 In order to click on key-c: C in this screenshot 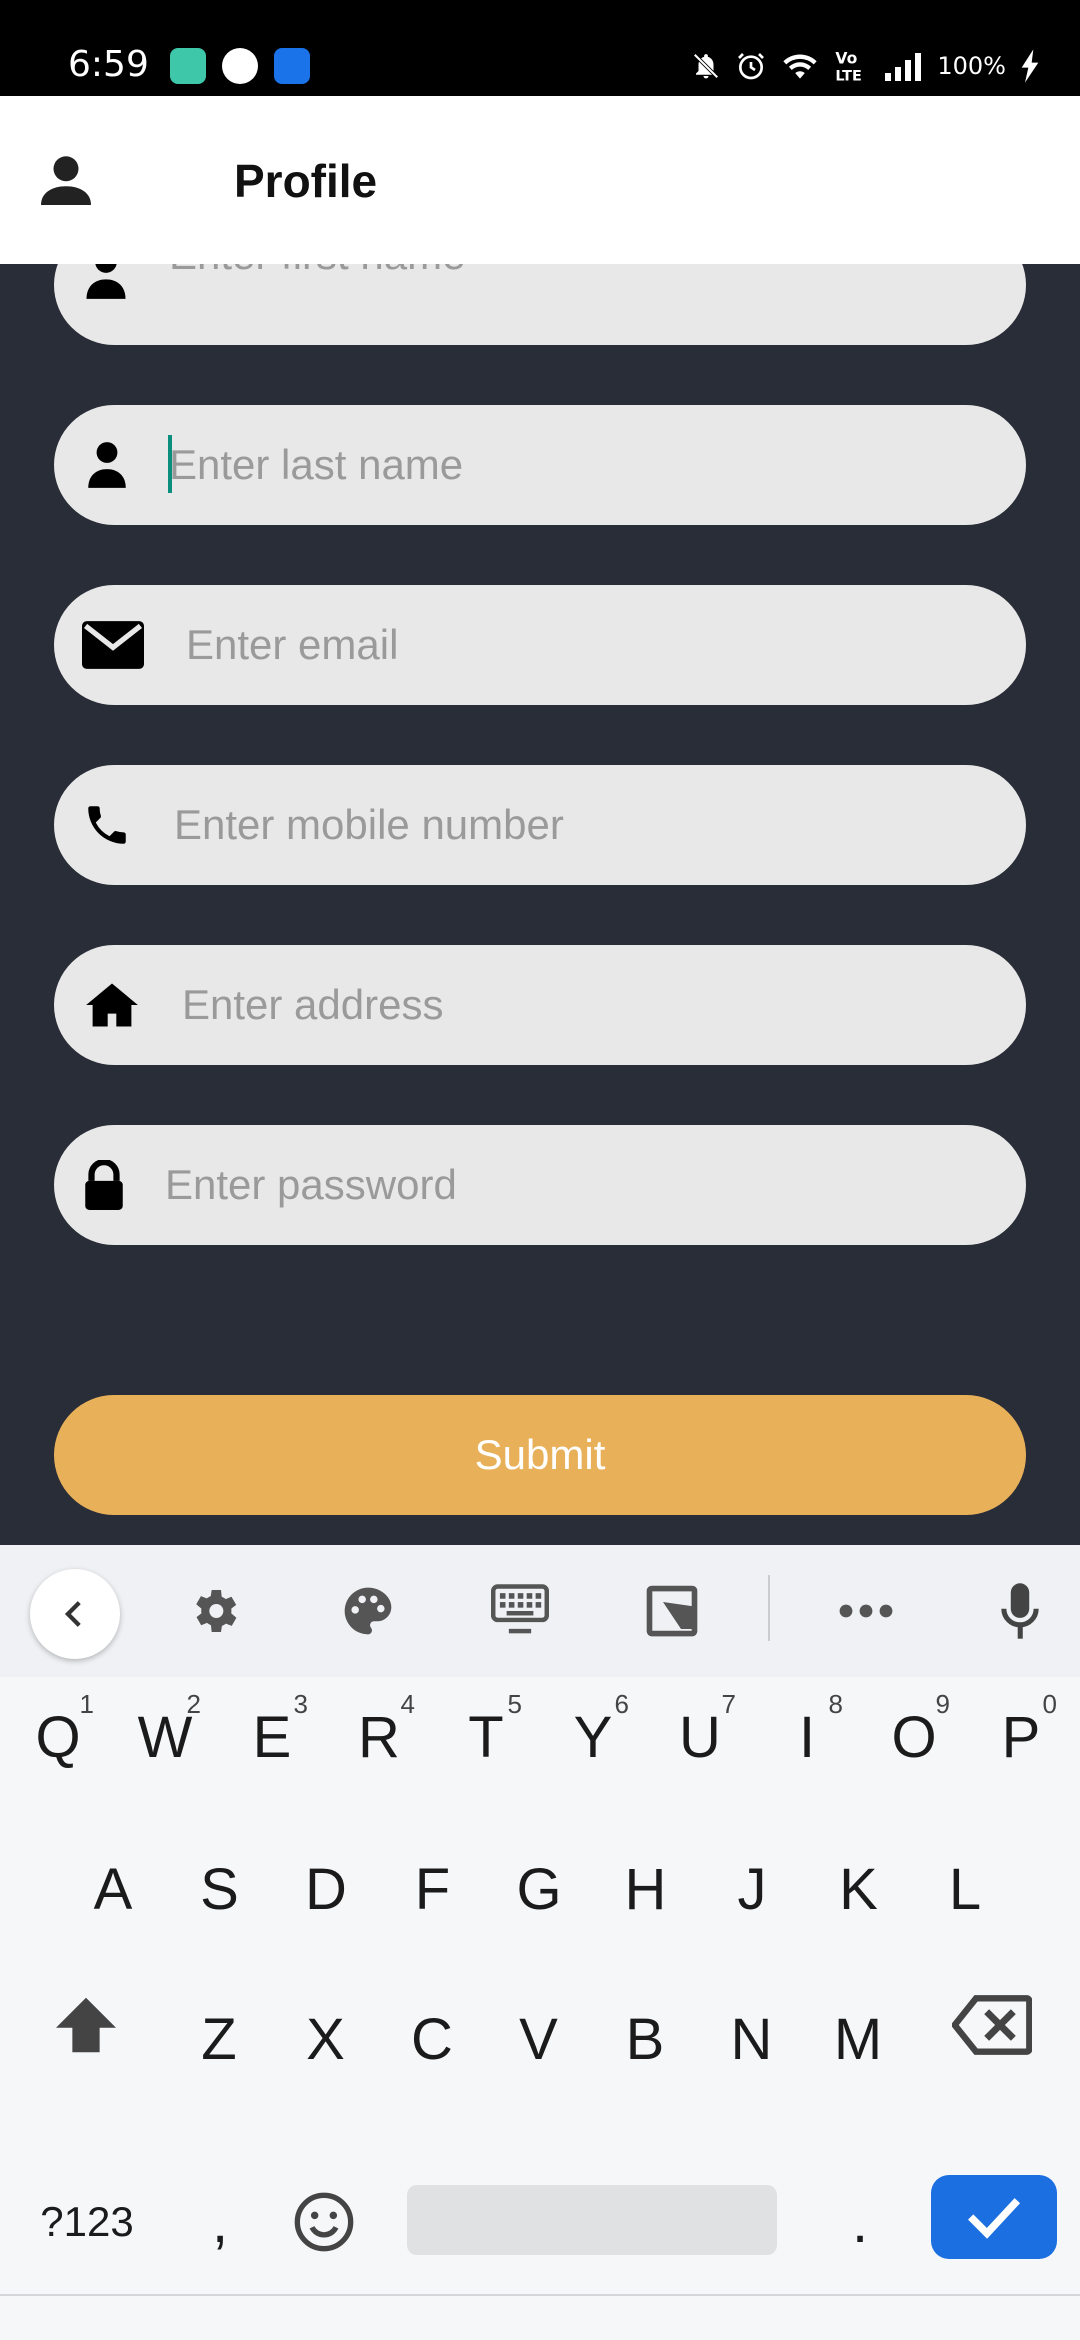, I will do `click(432, 2039)`.